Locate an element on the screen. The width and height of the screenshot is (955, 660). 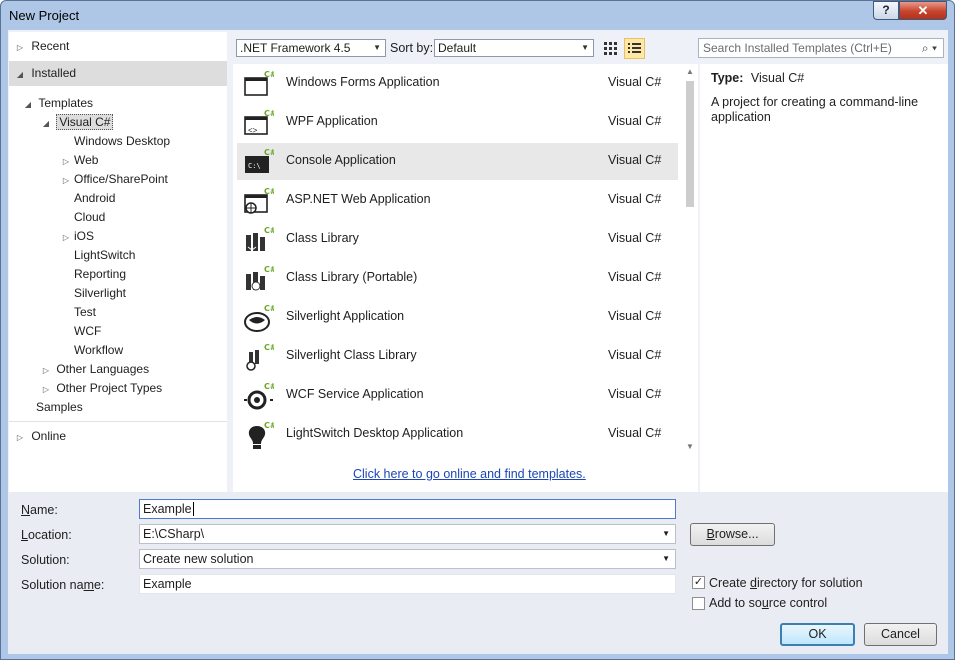
dialog-title: New Project is located at coordinates (44, 15).